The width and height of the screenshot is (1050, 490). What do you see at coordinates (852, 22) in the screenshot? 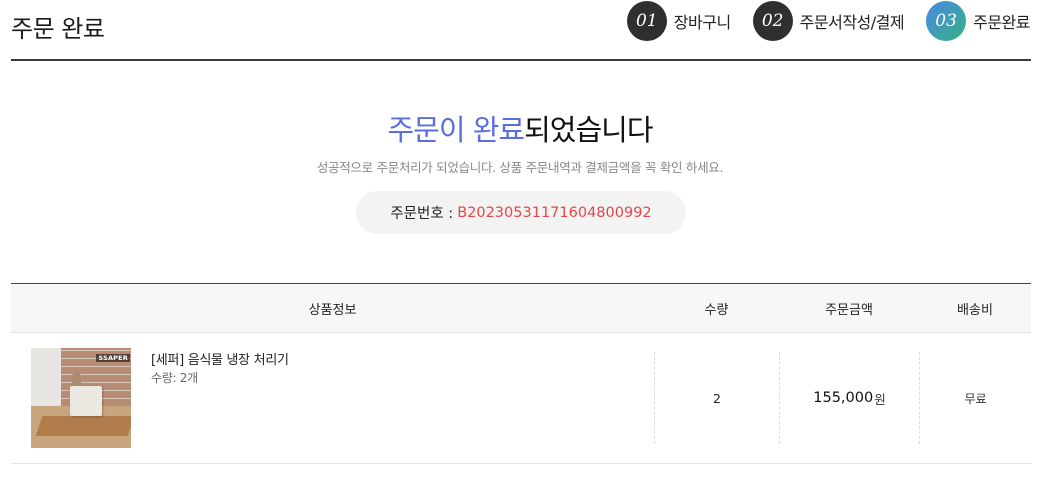
I see `step-label: 주문서작성/결제` at bounding box center [852, 22].